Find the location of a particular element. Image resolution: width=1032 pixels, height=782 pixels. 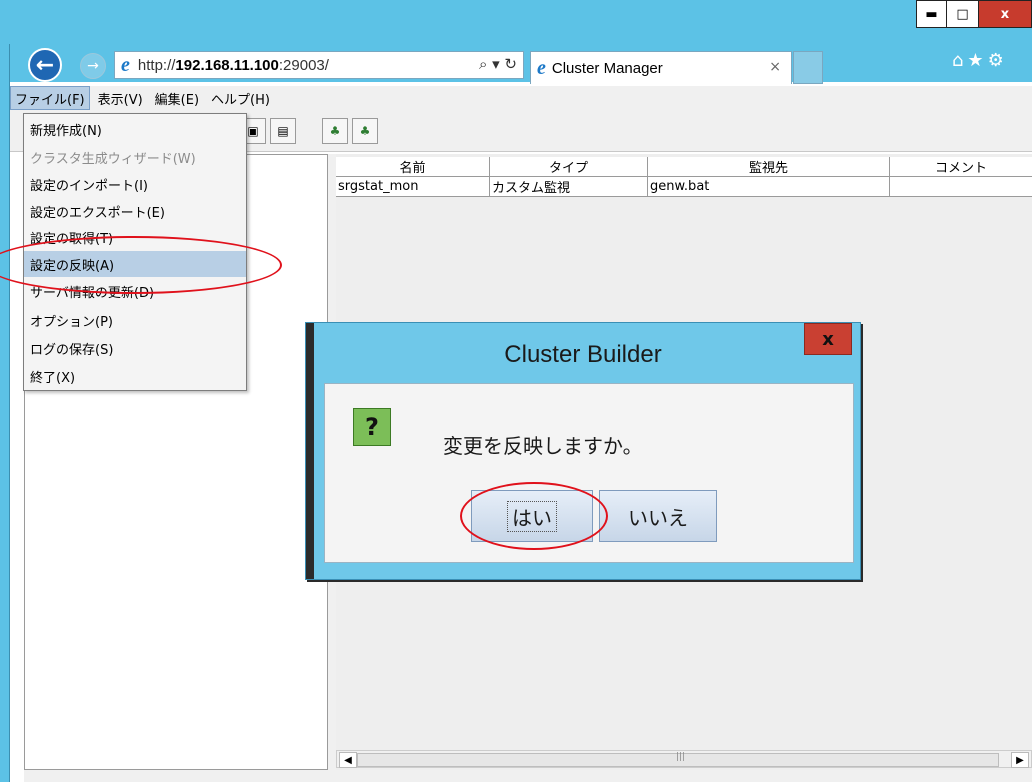

dialog-message: 変更を反映しますか。 is located at coordinates (543, 446).